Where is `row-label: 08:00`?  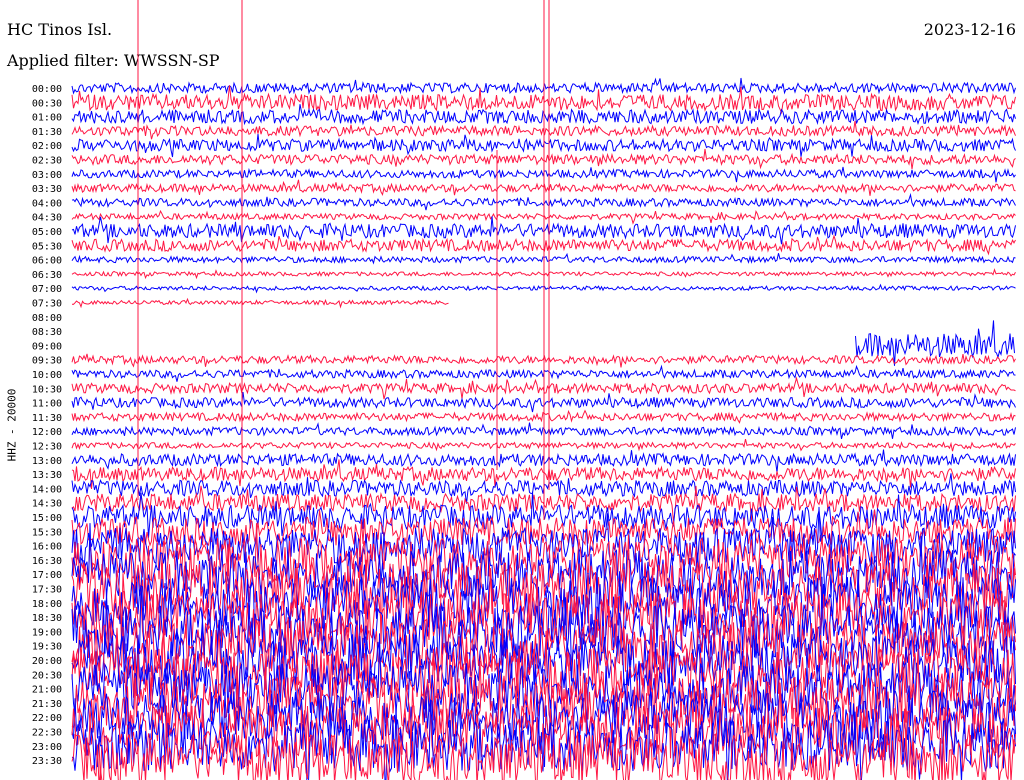 row-label: 08:00 is located at coordinates (47, 318).